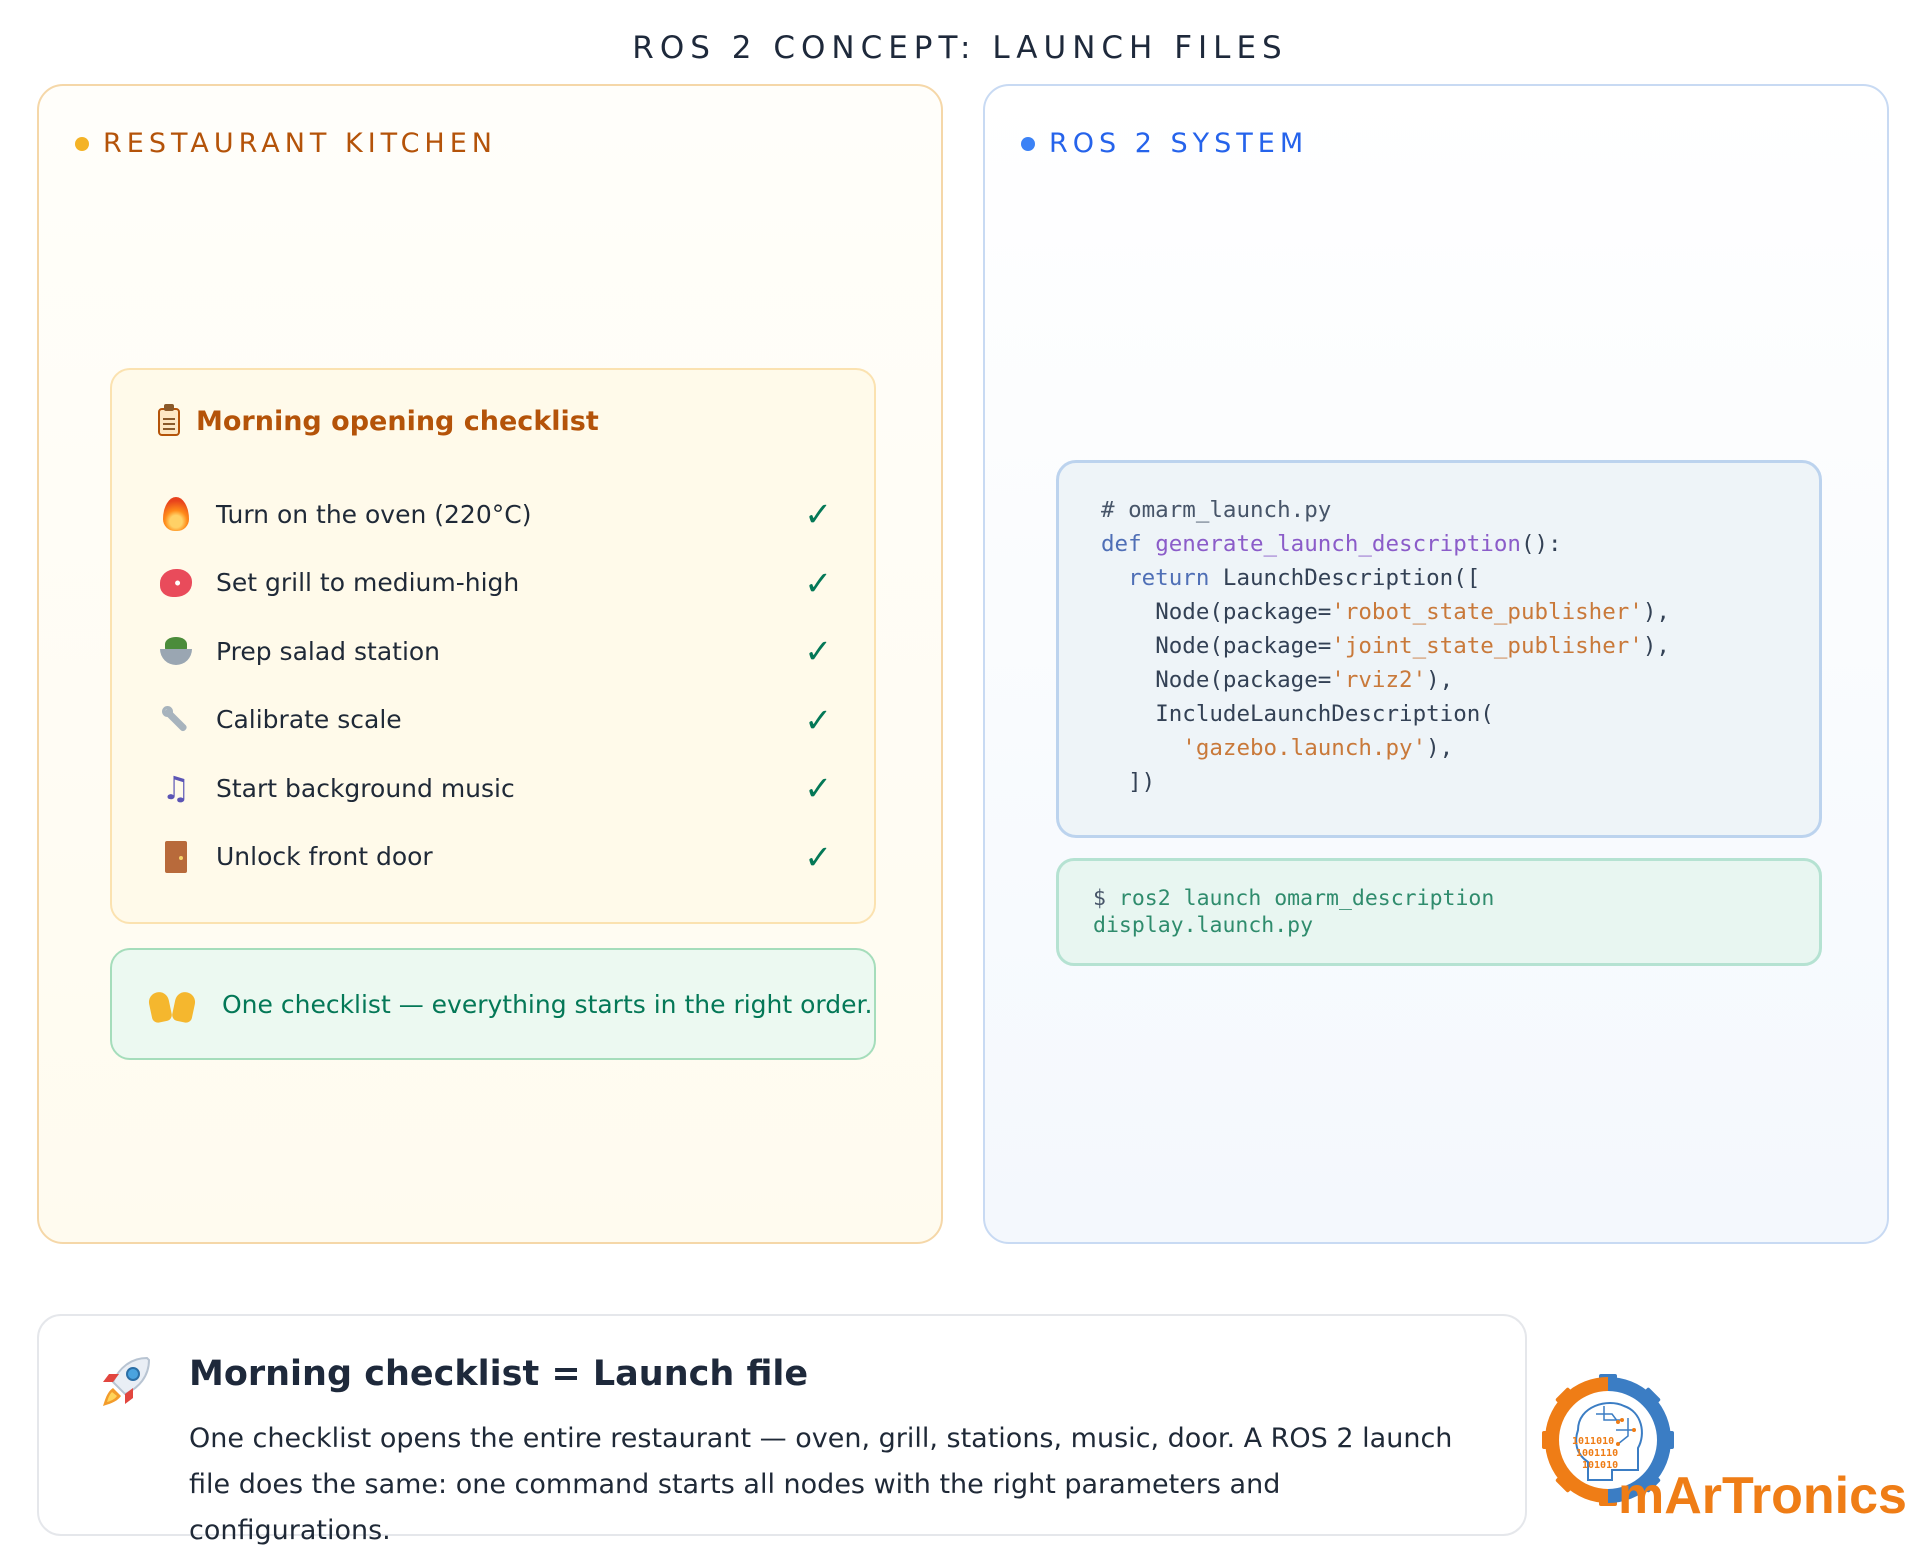  I want to click on checklist-title: Morning opening checklist, so click(378, 420).